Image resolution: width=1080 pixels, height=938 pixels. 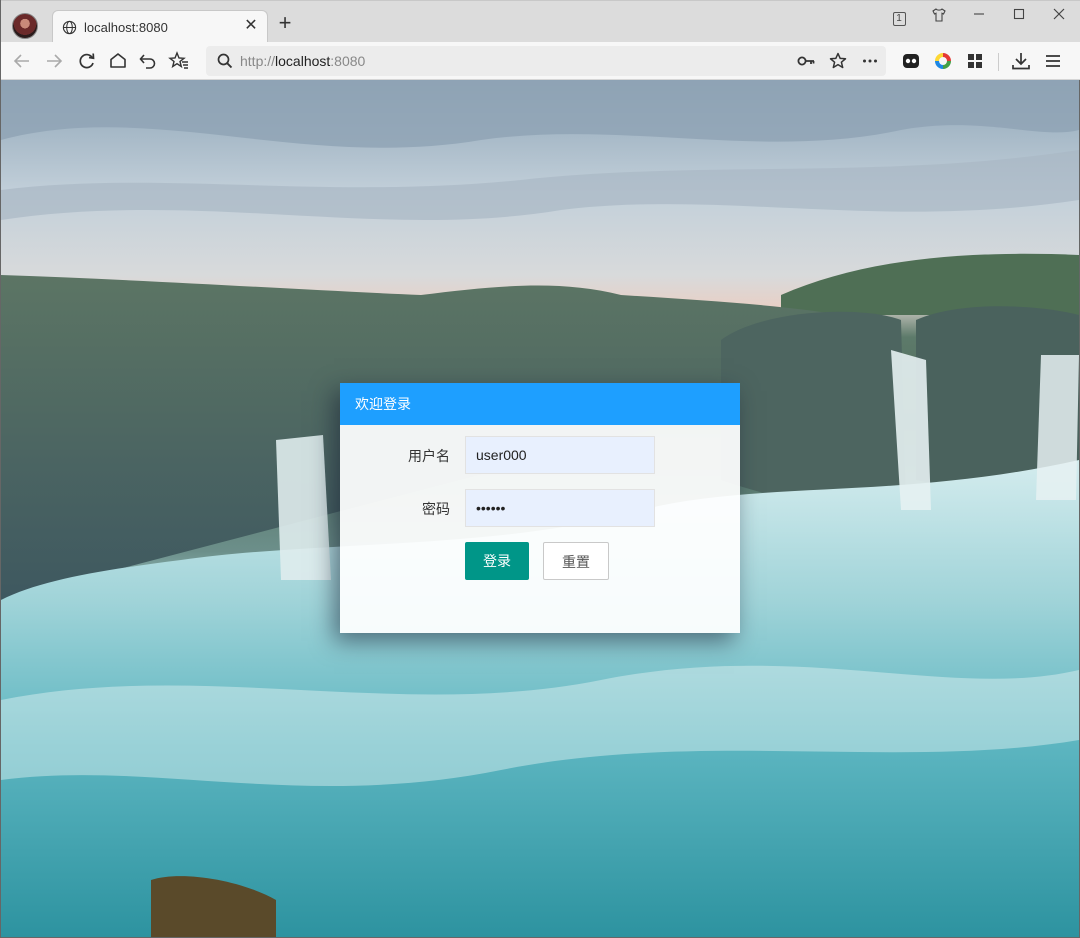 I want to click on reset-button: 重置, so click(x=576, y=561).